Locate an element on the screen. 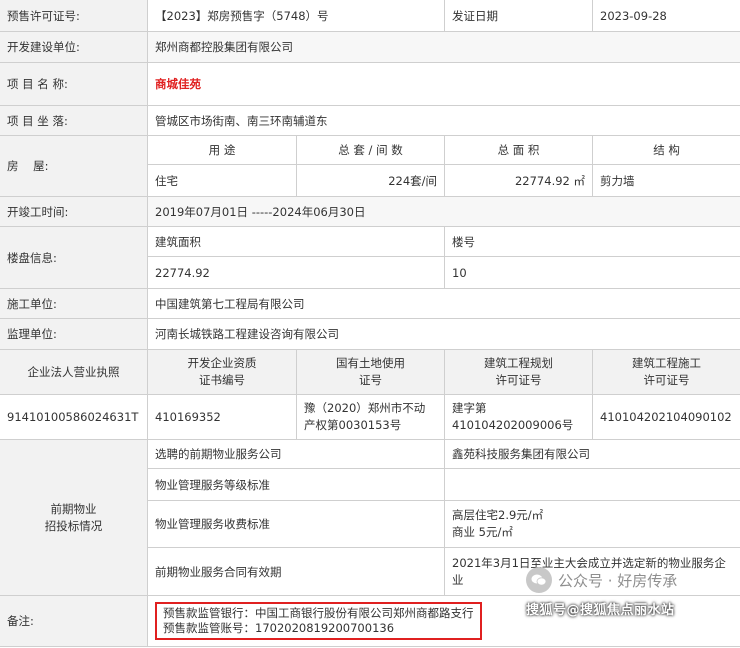 The height and width of the screenshot is (648, 740). project-location: 管城区市场街南、南三环南辅道东 is located at coordinates (443, 120).